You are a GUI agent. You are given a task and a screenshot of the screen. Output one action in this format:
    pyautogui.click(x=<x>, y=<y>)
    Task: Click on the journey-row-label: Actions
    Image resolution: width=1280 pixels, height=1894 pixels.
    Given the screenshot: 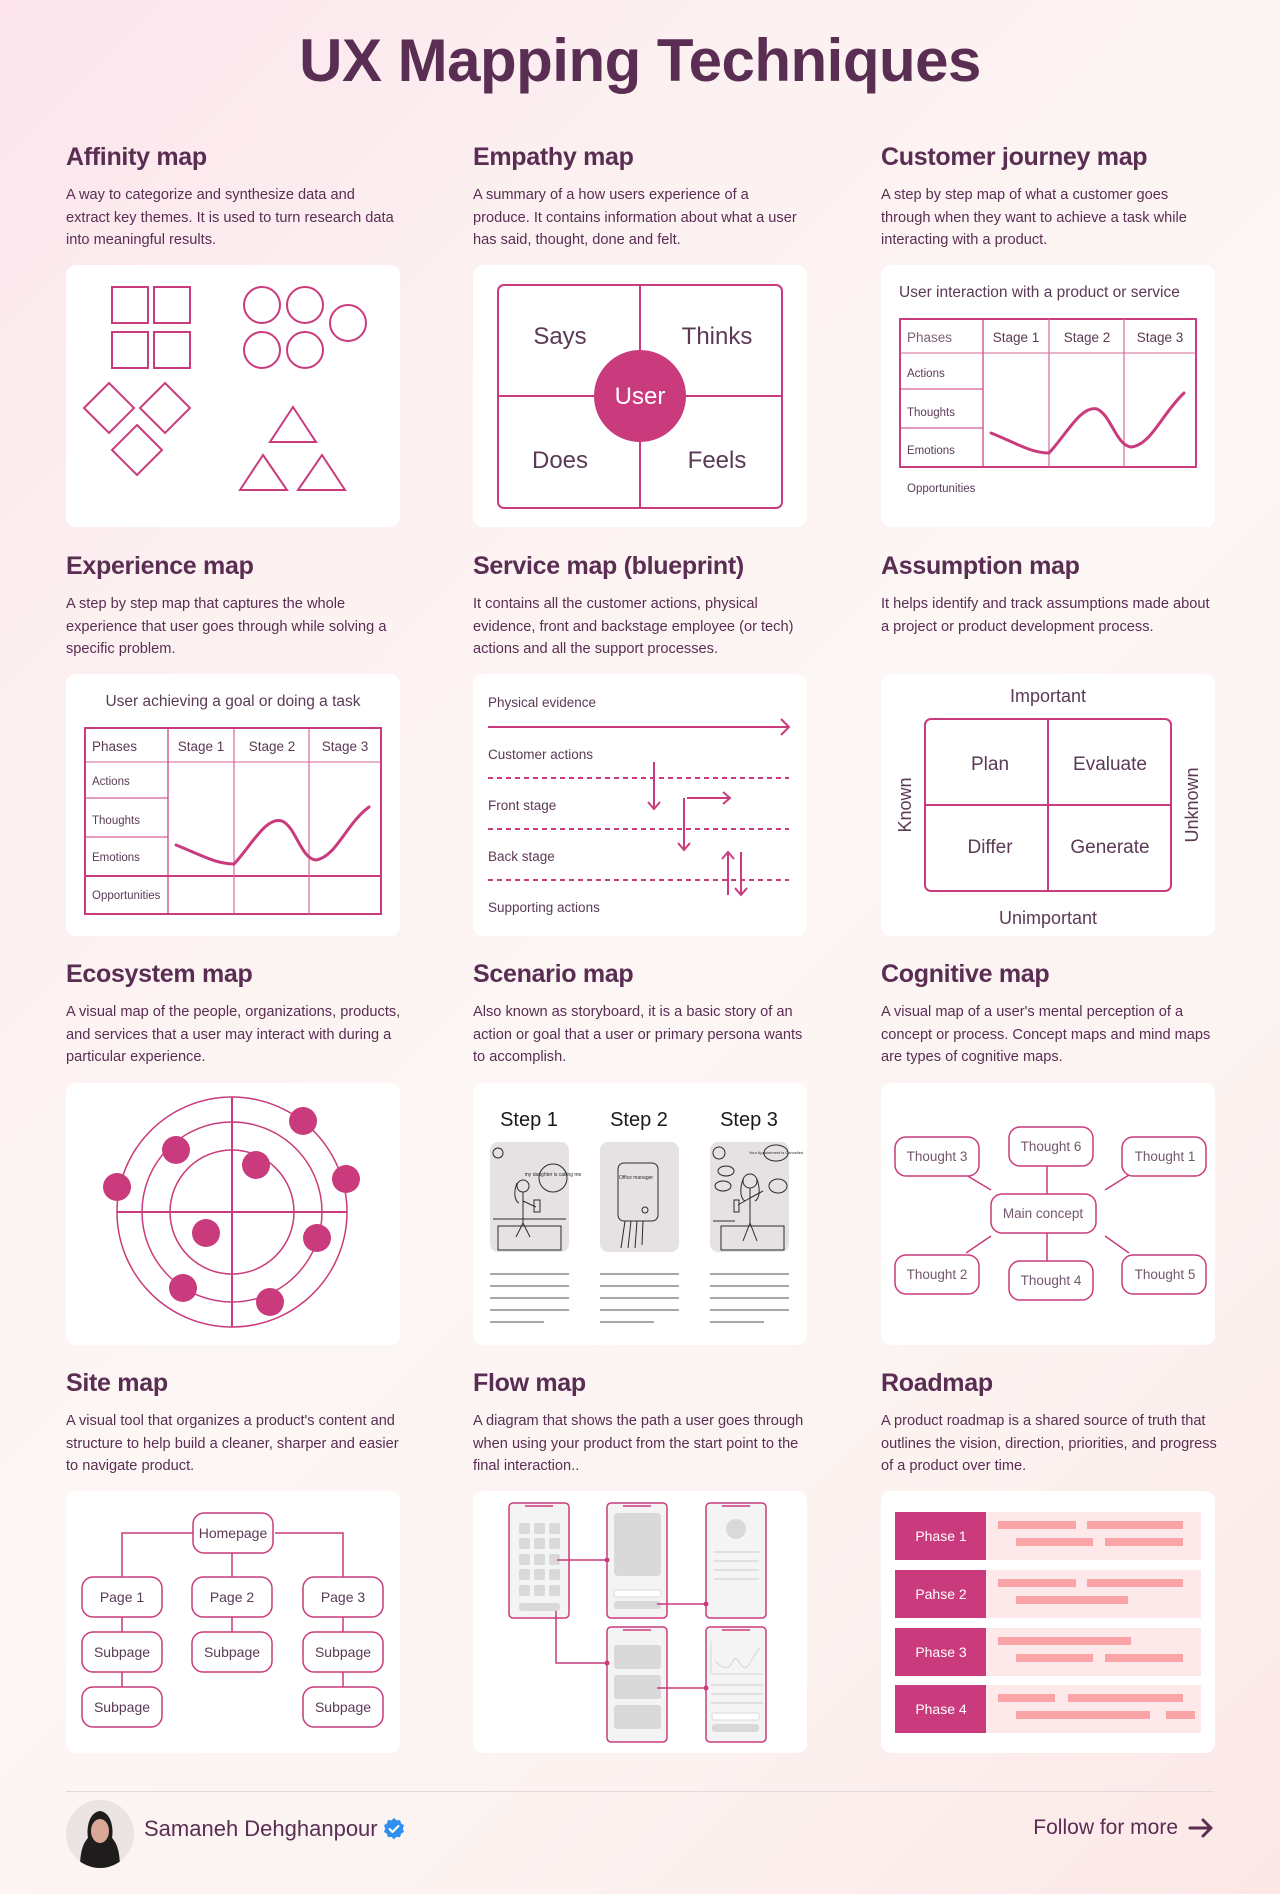 What is the action you would take?
    pyautogui.click(x=926, y=374)
    